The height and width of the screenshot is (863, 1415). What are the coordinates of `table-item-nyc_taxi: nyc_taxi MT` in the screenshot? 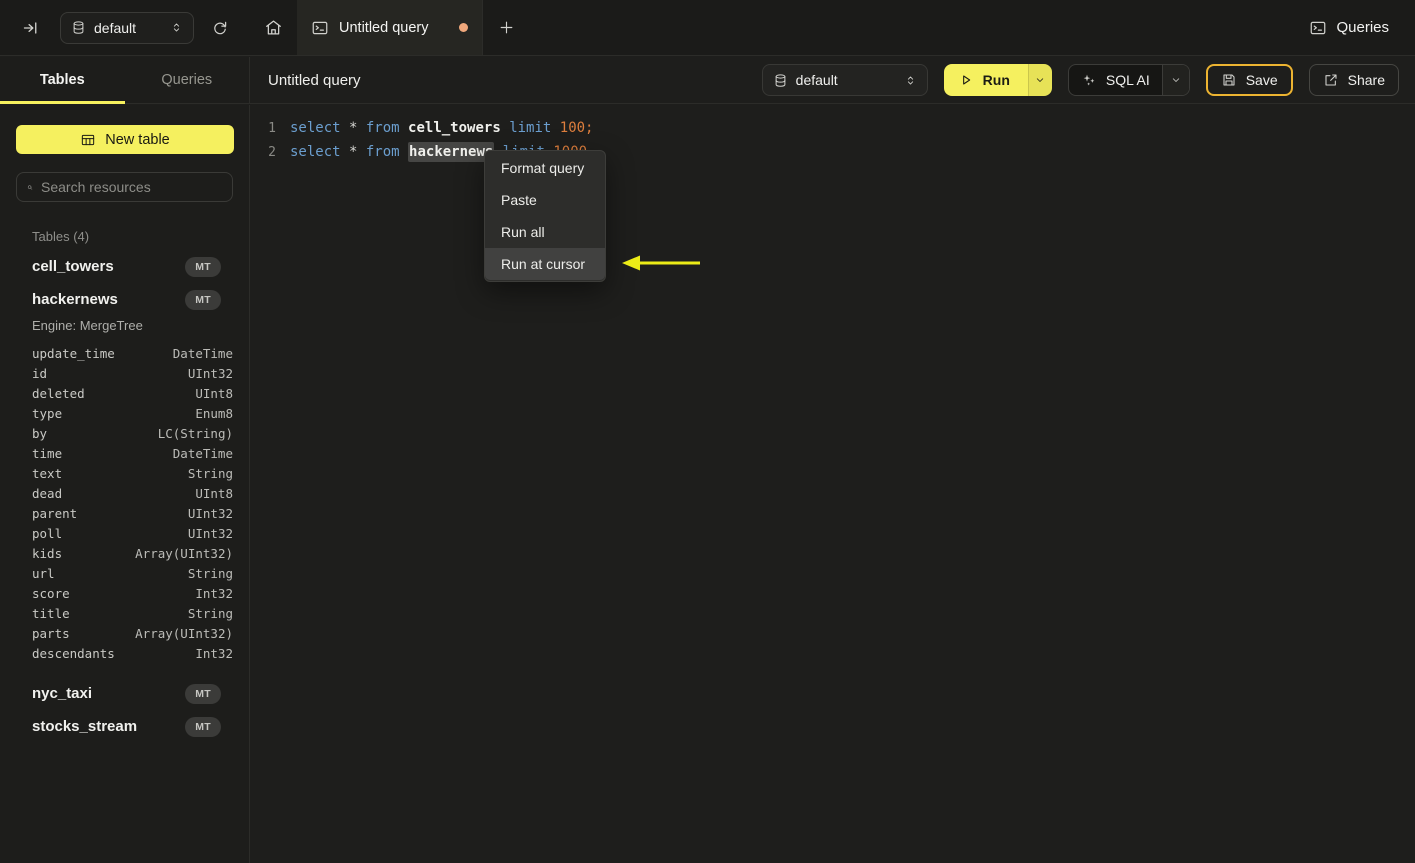 It's located at (132, 693).